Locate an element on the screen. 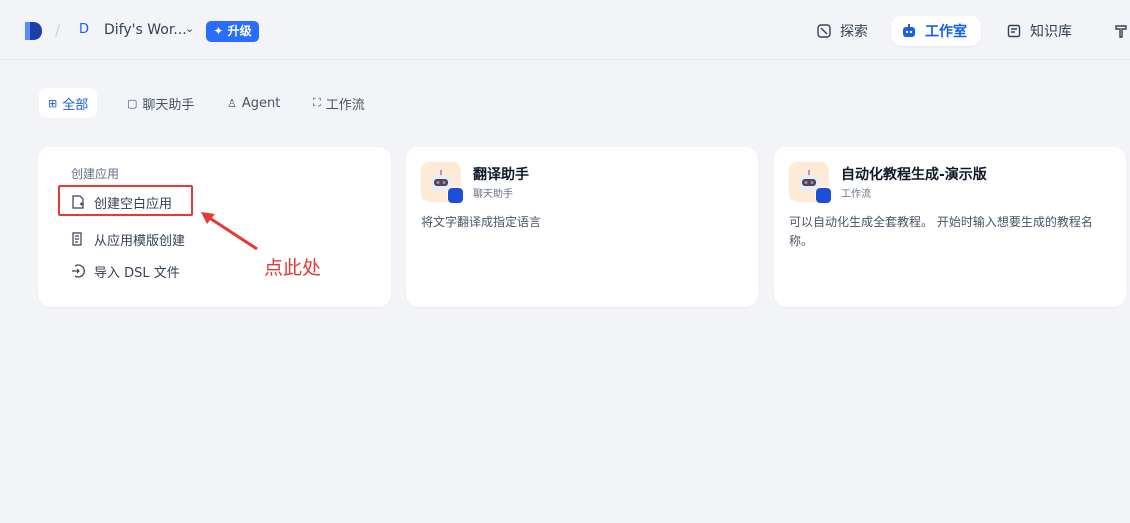 This screenshot has height=523, width=1130. create-from-template-button: 从应用模版创建 is located at coordinates (128, 239).